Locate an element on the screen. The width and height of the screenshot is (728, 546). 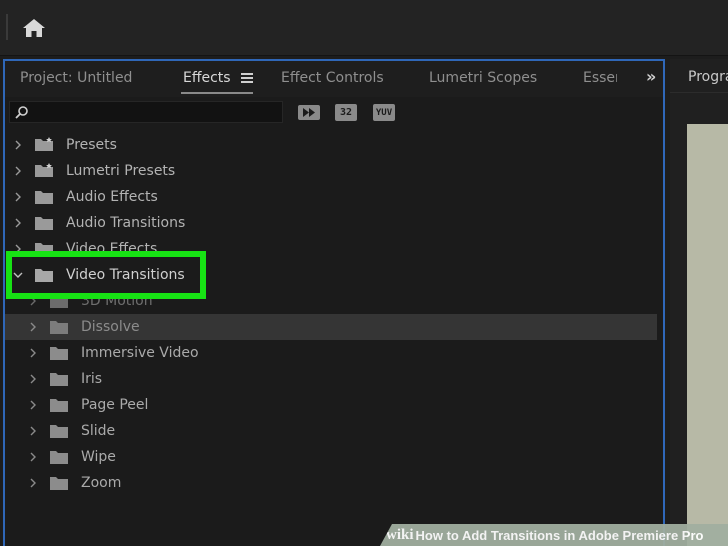
32-bit-filter-icon: 32 is located at coordinates (346, 112).